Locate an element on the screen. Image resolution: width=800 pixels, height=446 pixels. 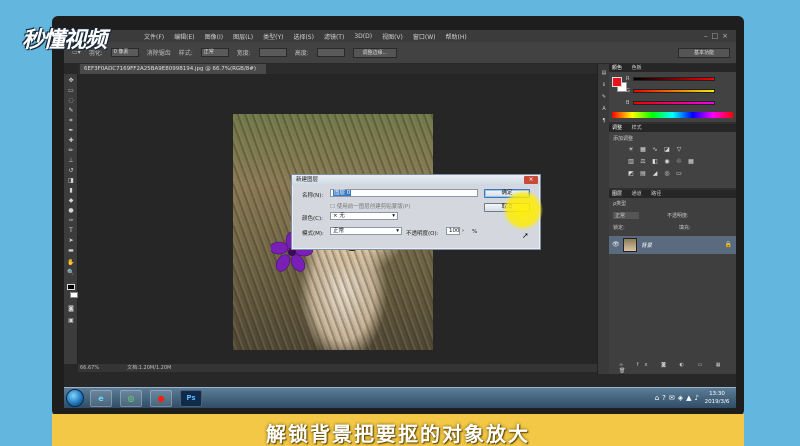
zoom-tool-icon: 🔍 is located at coordinates (71, 273).